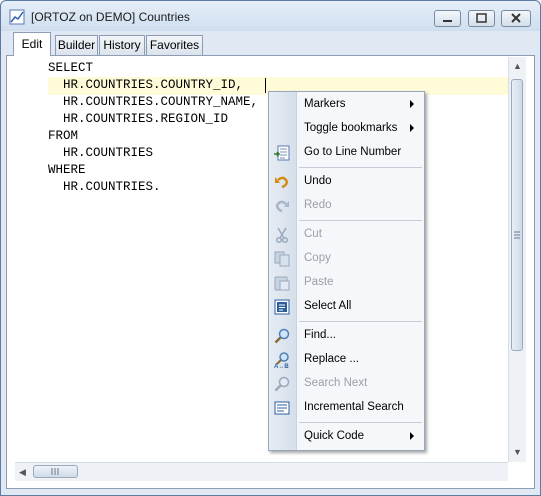  Describe the element at coordinates (447, 21) in the screenshot. I see `minimize-icon` at that location.